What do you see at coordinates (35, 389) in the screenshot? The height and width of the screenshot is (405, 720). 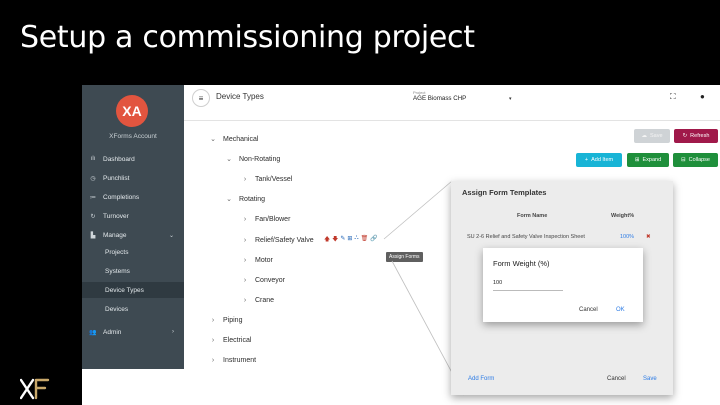 I see `xf-logo` at bounding box center [35, 389].